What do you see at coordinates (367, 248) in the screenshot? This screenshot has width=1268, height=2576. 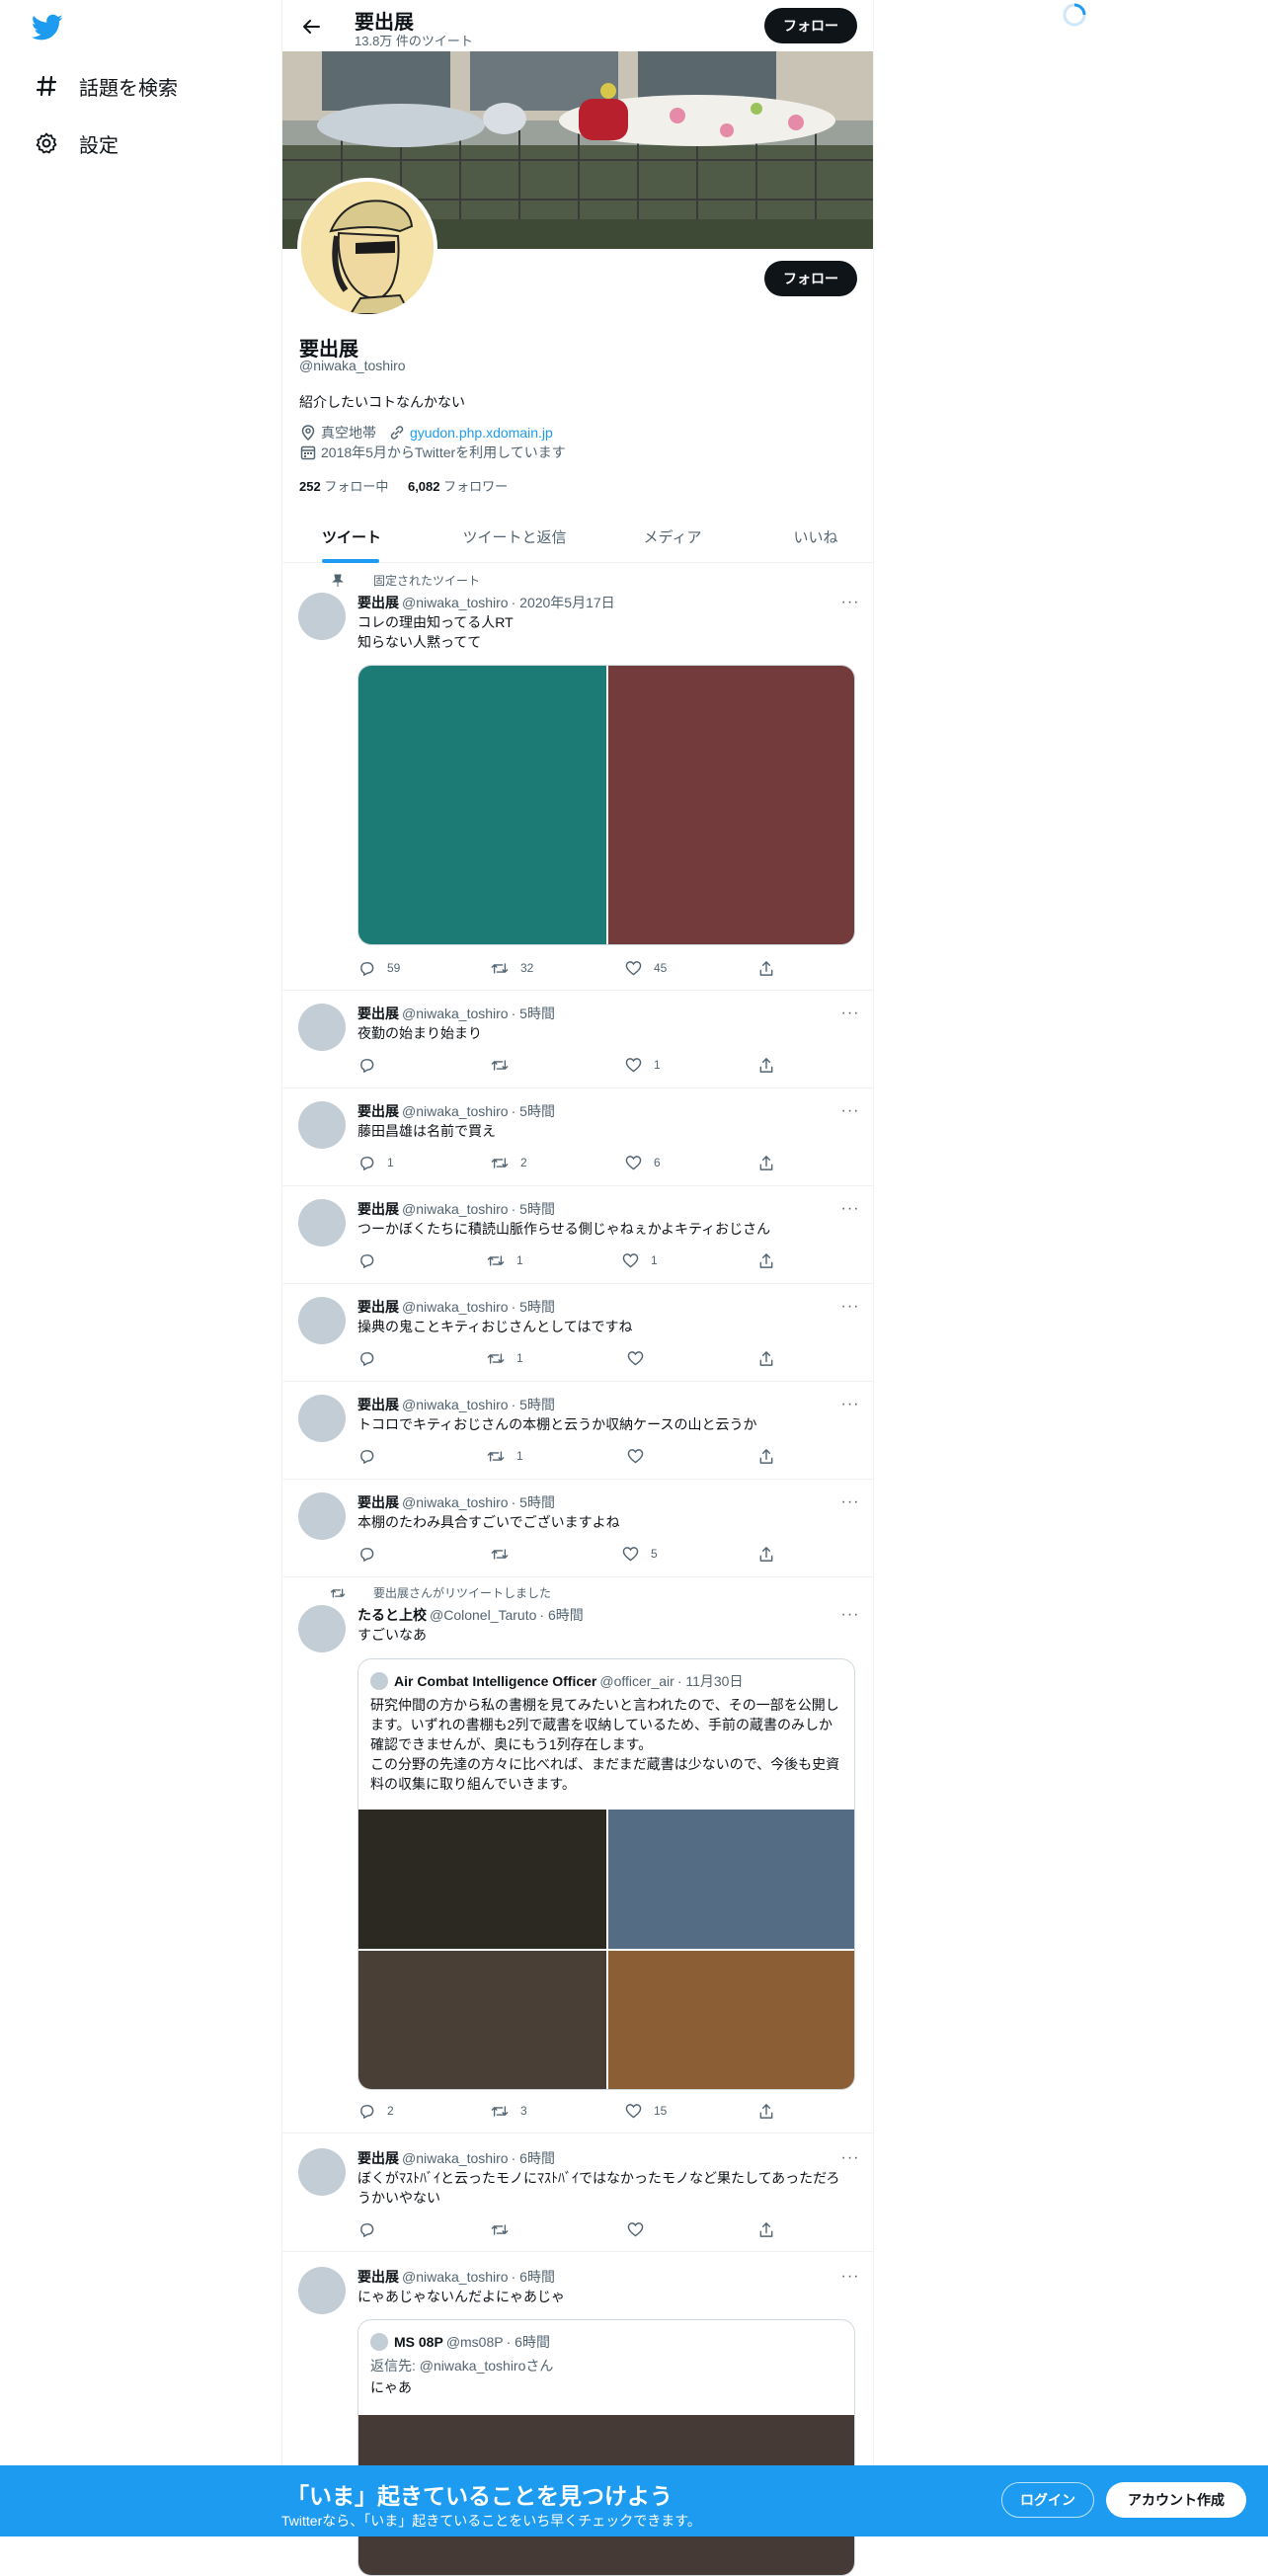 I see `profile-avatar` at bounding box center [367, 248].